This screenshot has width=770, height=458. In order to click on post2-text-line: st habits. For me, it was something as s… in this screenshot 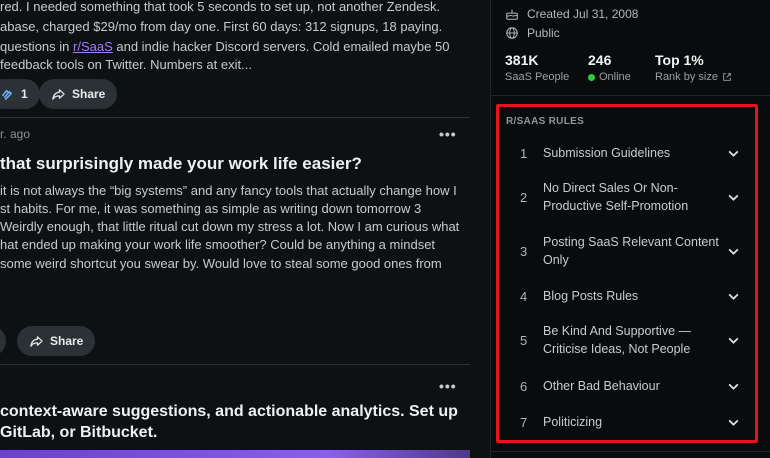, I will do `click(211, 208)`.